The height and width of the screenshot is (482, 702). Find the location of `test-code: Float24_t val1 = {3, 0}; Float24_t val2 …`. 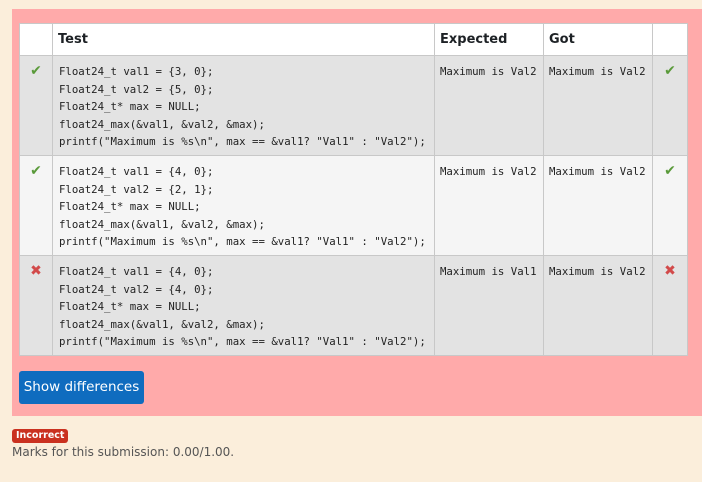

test-code: Float24_t val1 = {3, 0}; Float24_t val2 … is located at coordinates (242, 107).